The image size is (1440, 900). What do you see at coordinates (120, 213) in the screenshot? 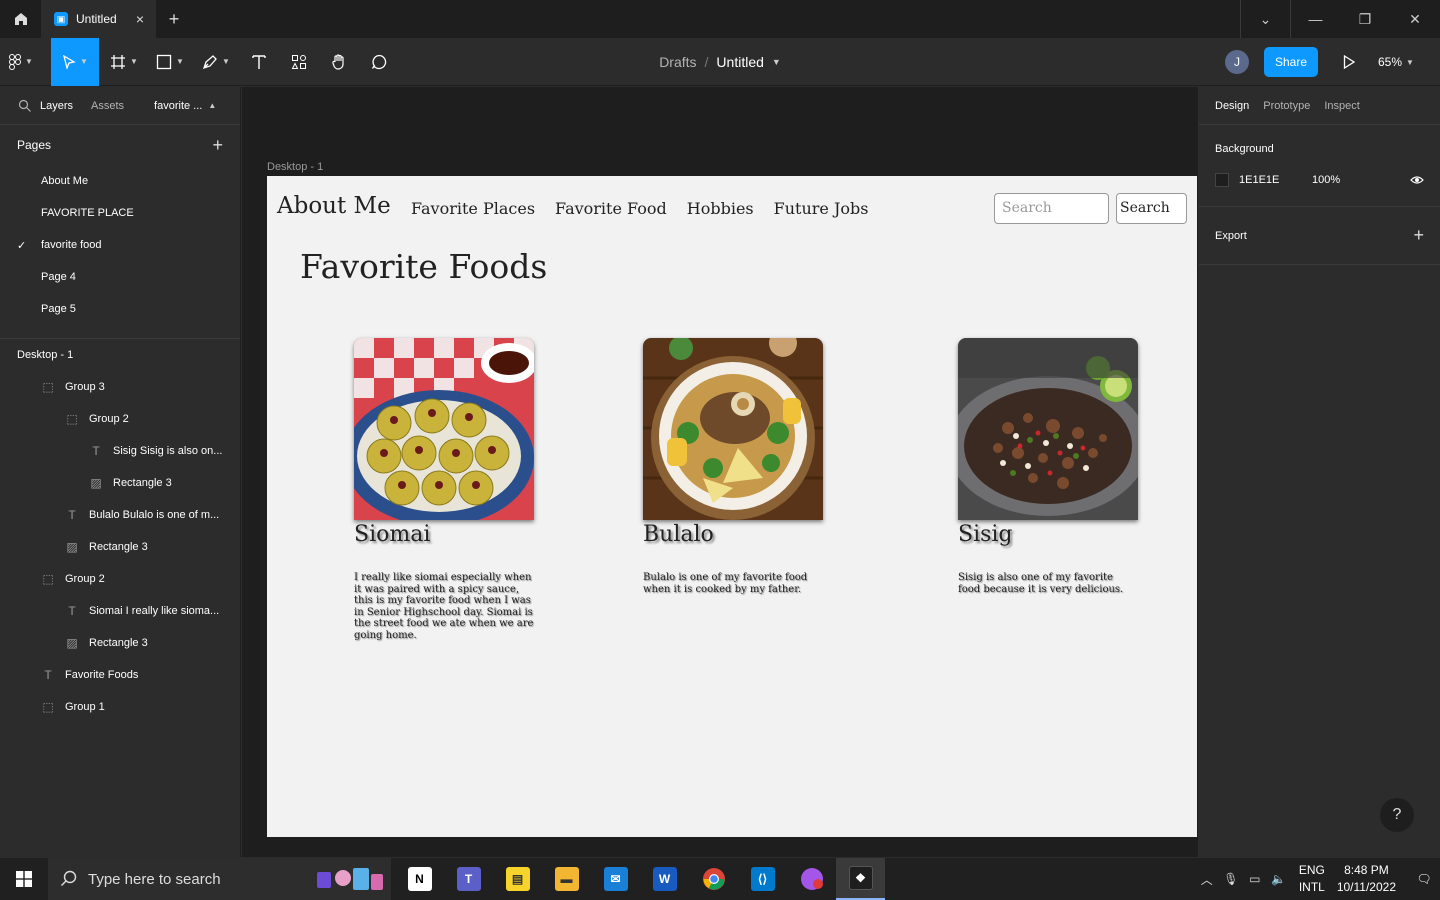
I see `page-item: FAVORITE PLACE` at bounding box center [120, 213].